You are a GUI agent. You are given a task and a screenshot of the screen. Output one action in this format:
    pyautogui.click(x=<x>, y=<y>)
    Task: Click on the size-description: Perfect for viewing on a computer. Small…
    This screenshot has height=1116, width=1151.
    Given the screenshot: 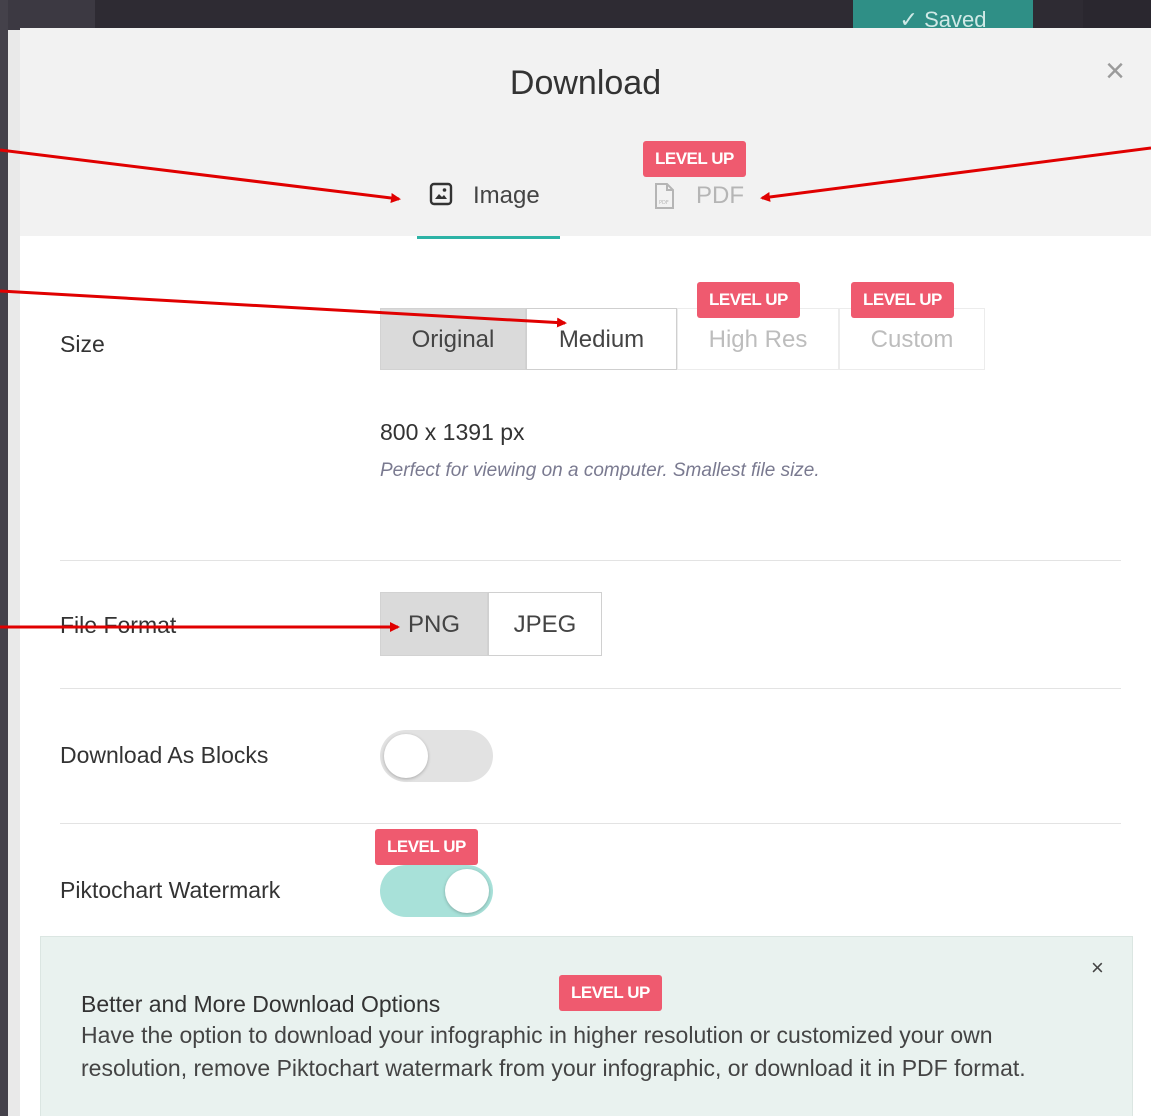 What is the action you would take?
    pyautogui.click(x=600, y=470)
    